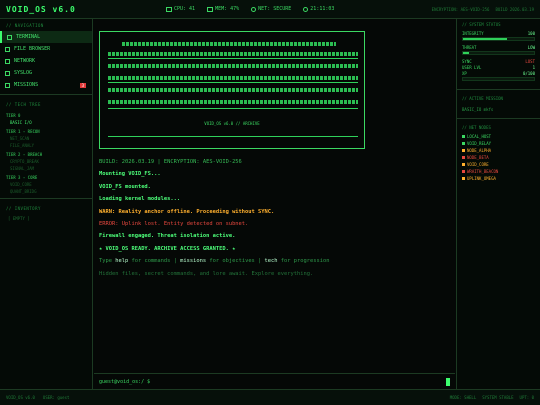 The image size is (540, 405). What do you see at coordinates (185, 9) in the screenshot?
I see `cpu-label: CPU: 41` at bounding box center [185, 9].